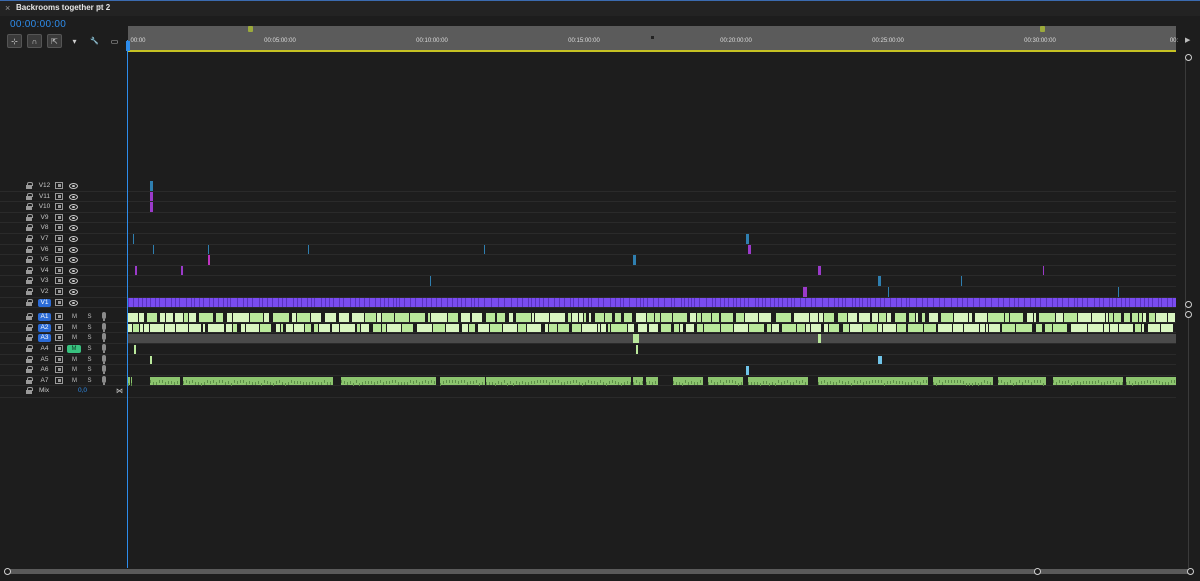 The width and height of the screenshot is (1200, 581). Describe the element at coordinates (73, 228) in the screenshot. I see `eye-icon` at that location.